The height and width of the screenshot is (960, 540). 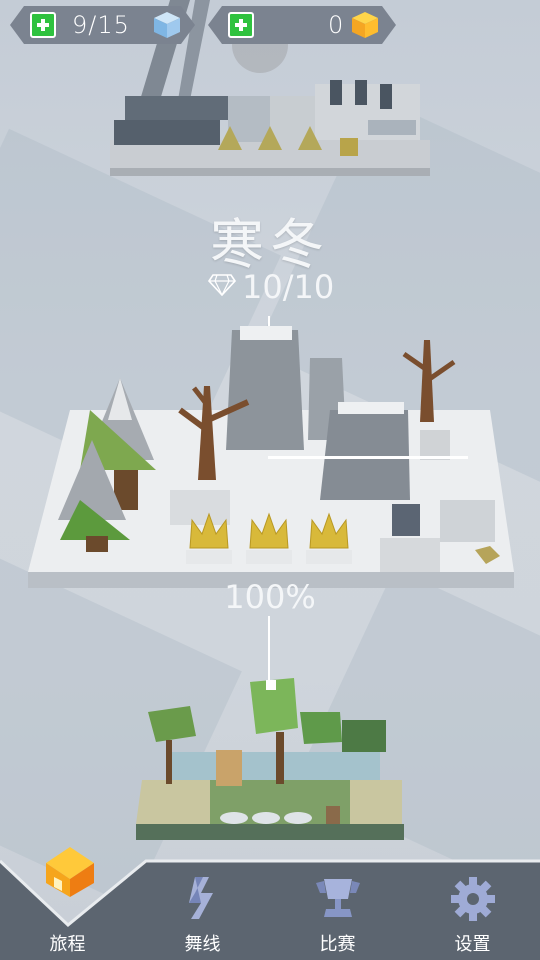 I want to click on trophy-icon, so click(x=338, y=898).